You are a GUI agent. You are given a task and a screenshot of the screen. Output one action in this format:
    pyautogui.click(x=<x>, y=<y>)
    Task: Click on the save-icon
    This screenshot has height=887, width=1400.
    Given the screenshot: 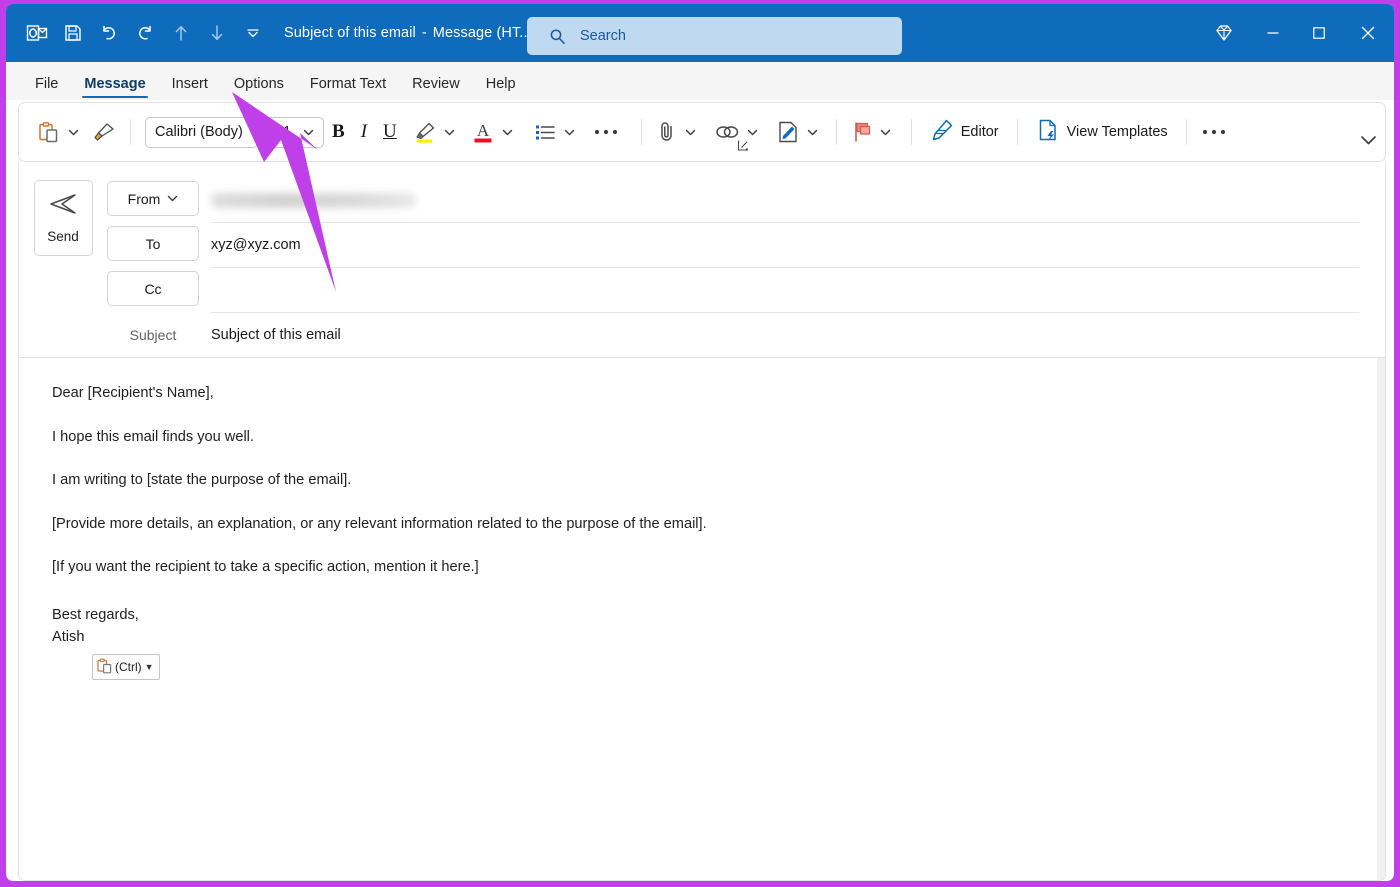 What is the action you would take?
    pyautogui.click(x=73, y=33)
    